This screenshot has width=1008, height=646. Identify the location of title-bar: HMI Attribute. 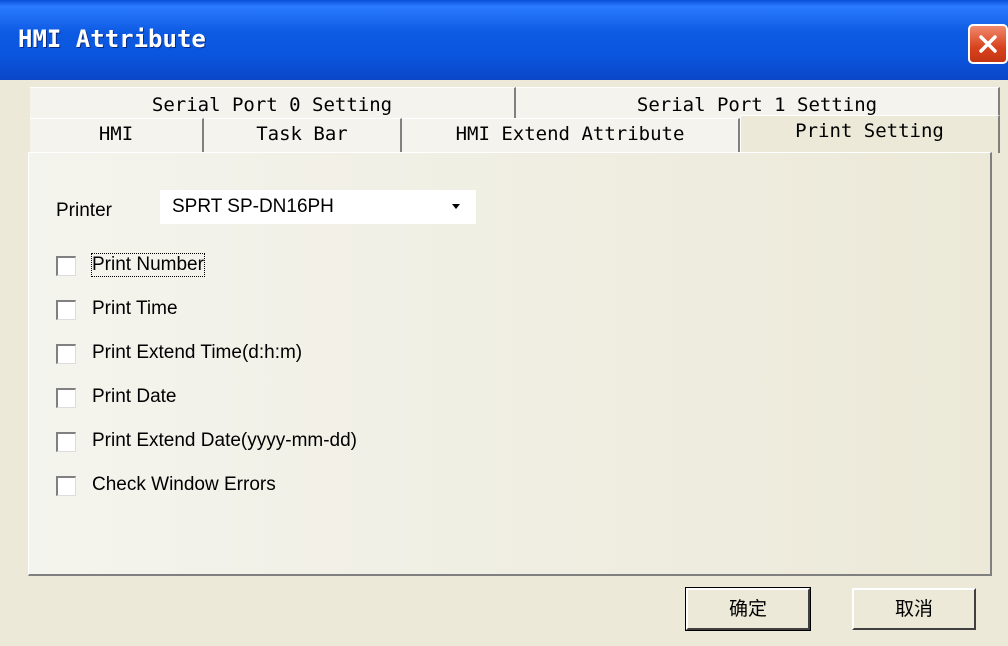
(504, 40).